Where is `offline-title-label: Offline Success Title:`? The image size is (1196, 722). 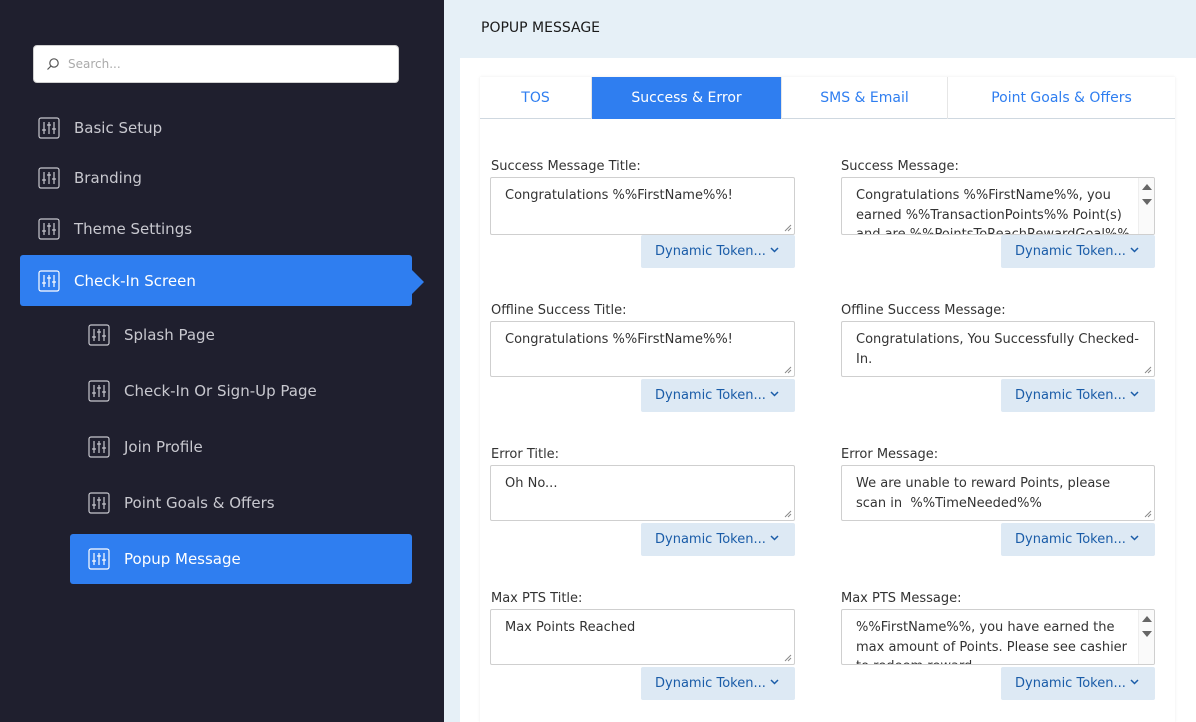 offline-title-label: Offline Success Title: is located at coordinates (559, 310).